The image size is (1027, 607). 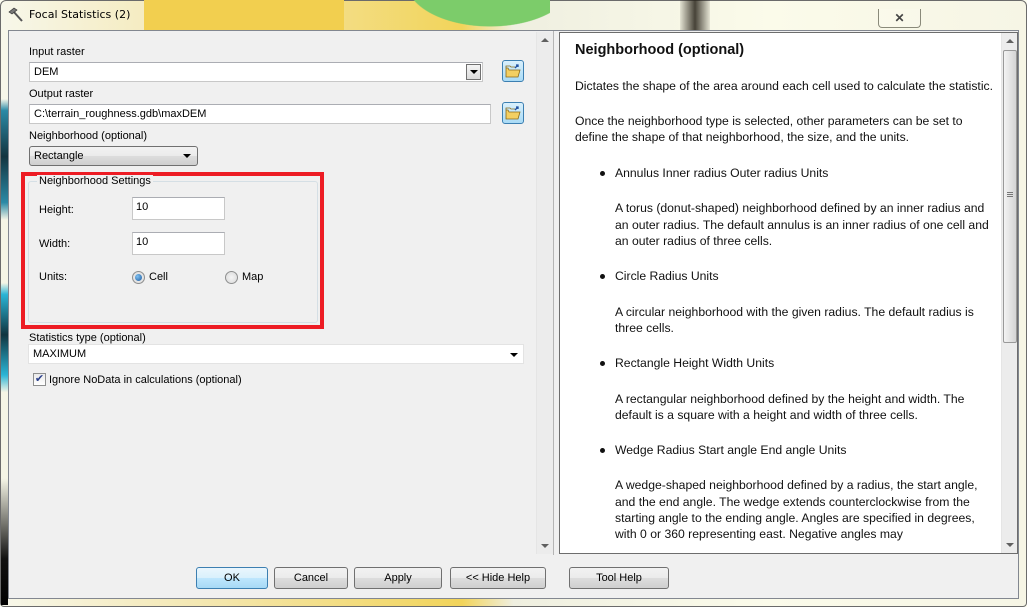 I want to click on ignore-nodata-label: Ignore NoData in calculations (optional), so click(x=145, y=380).